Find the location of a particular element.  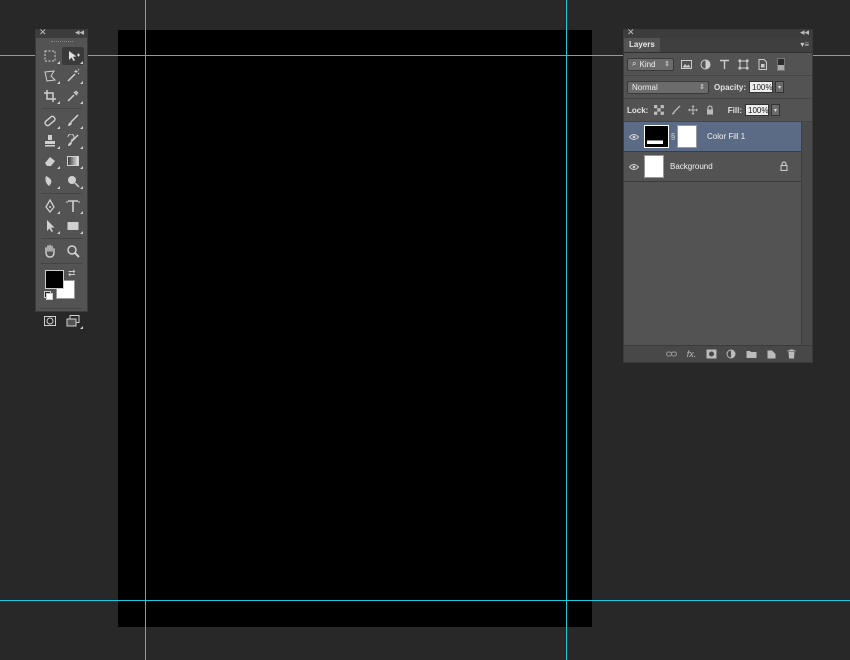

new-adjustment-layer-button is located at coordinates (731, 354).